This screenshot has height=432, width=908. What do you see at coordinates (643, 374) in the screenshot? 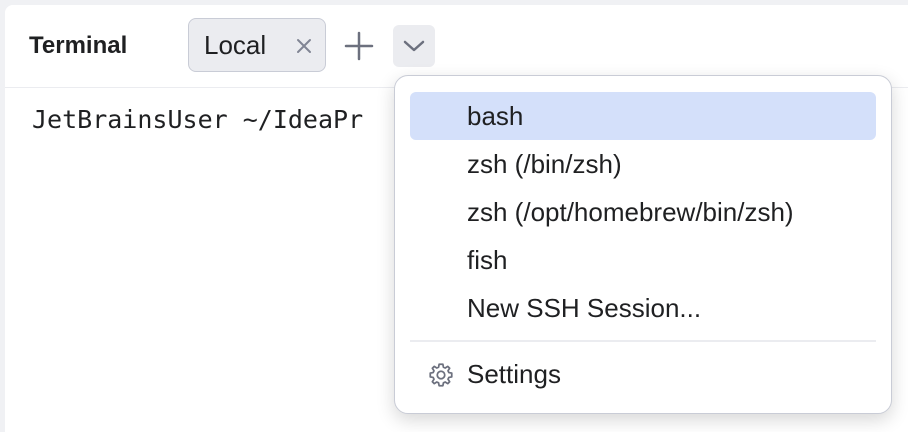
I see `menu-item-settings: Settings` at bounding box center [643, 374].